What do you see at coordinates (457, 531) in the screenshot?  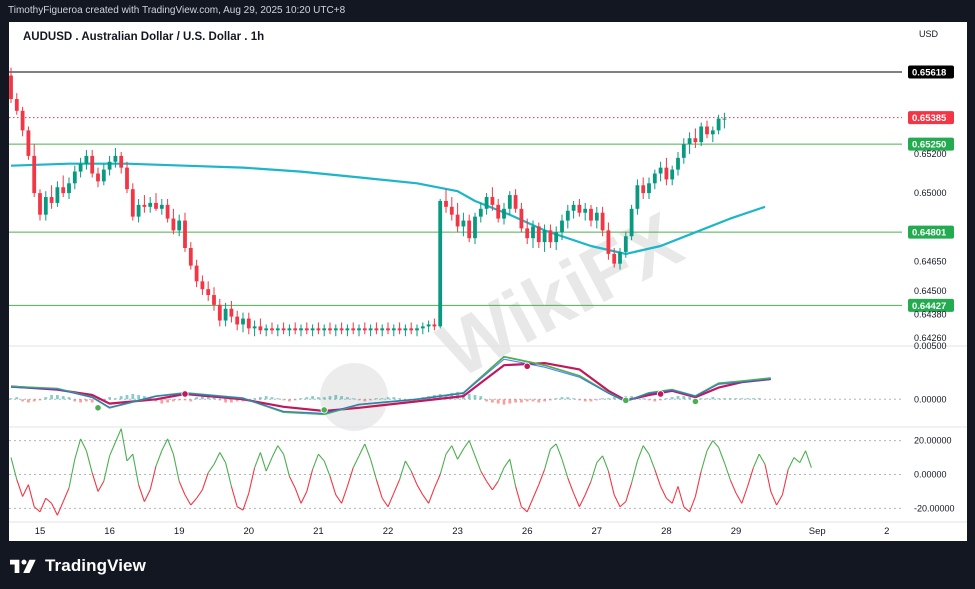 I see `time-tick-label: 23` at bounding box center [457, 531].